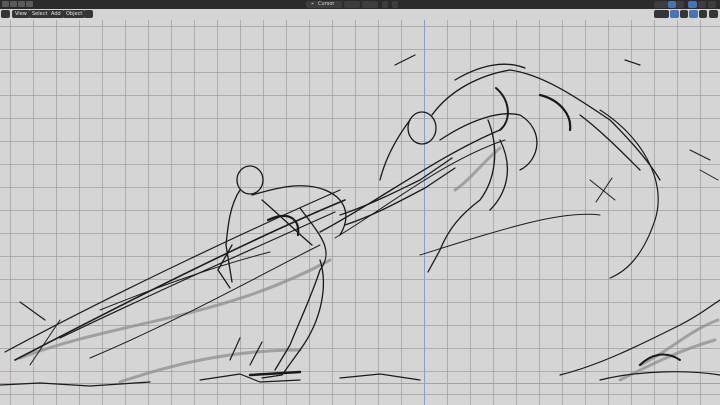 This screenshot has width=720, height=405. Describe the element at coordinates (672, 4) in the screenshot. I see `overlays-toggle` at that location.